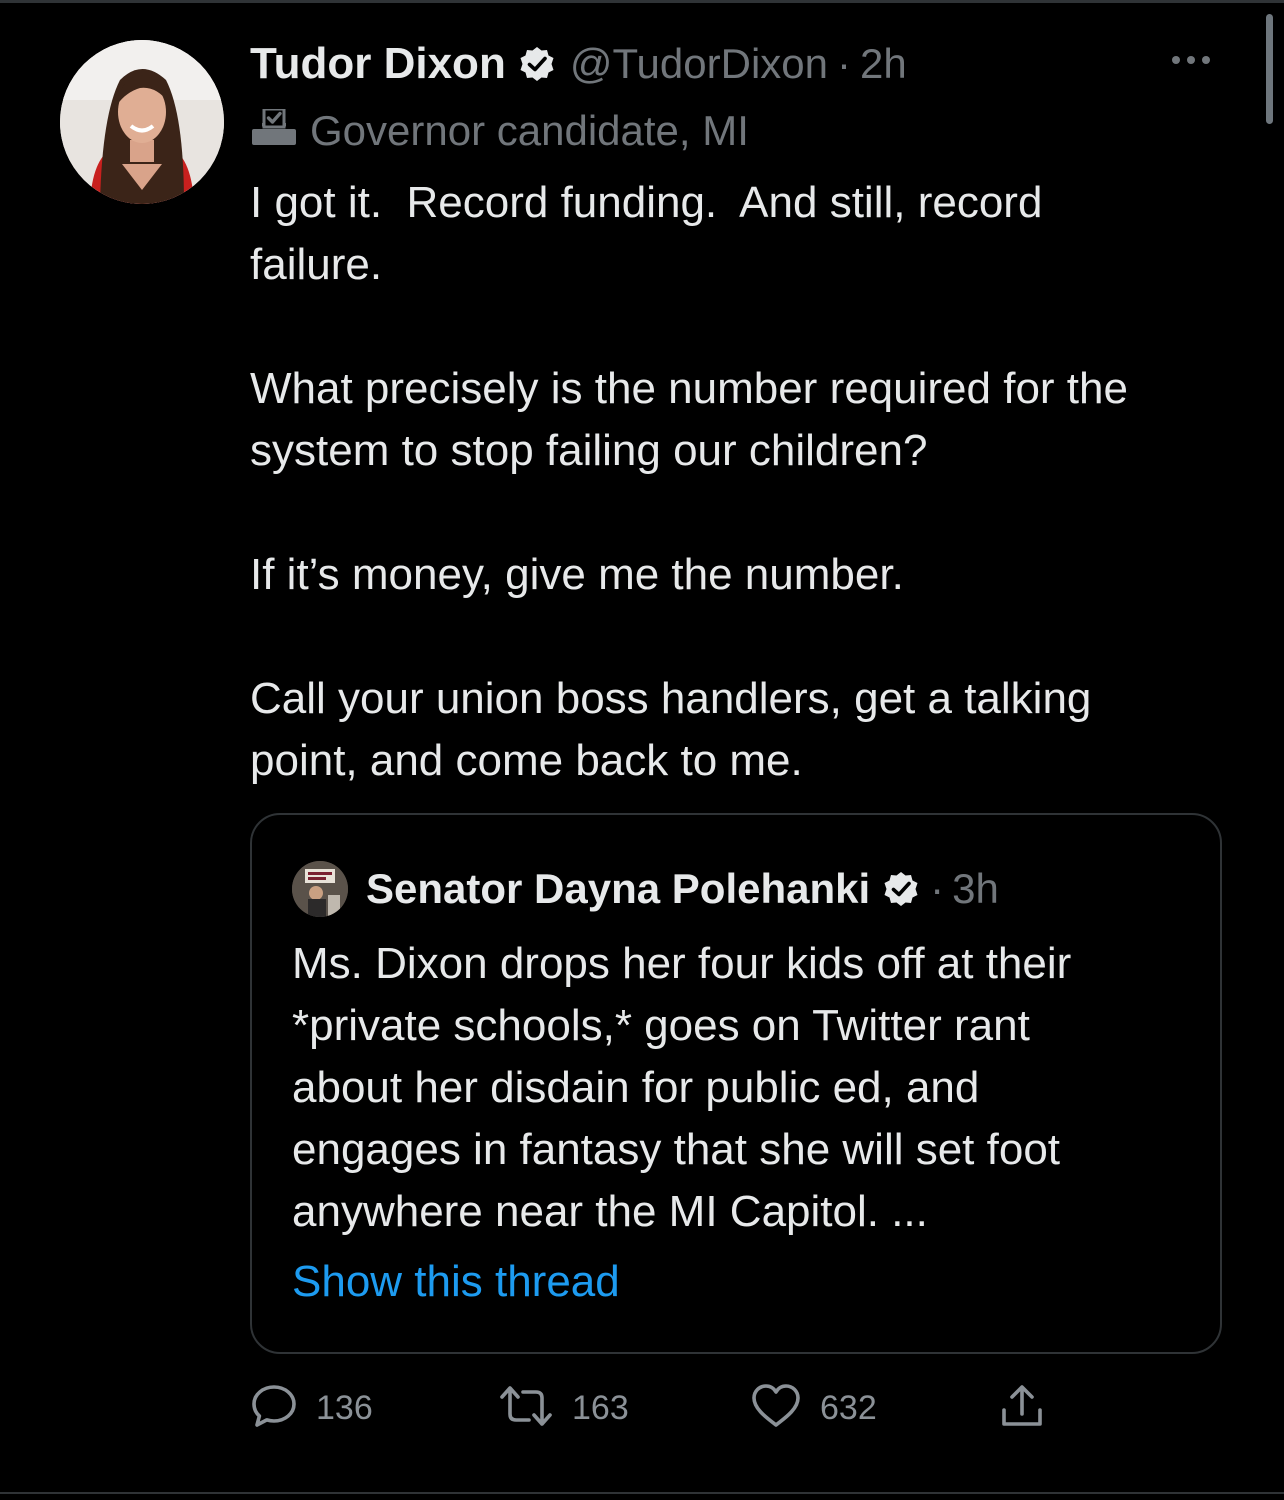 The height and width of the screenshot is (1500, 1284). I want to click on retweet-button: 163, so click(563, 1408).